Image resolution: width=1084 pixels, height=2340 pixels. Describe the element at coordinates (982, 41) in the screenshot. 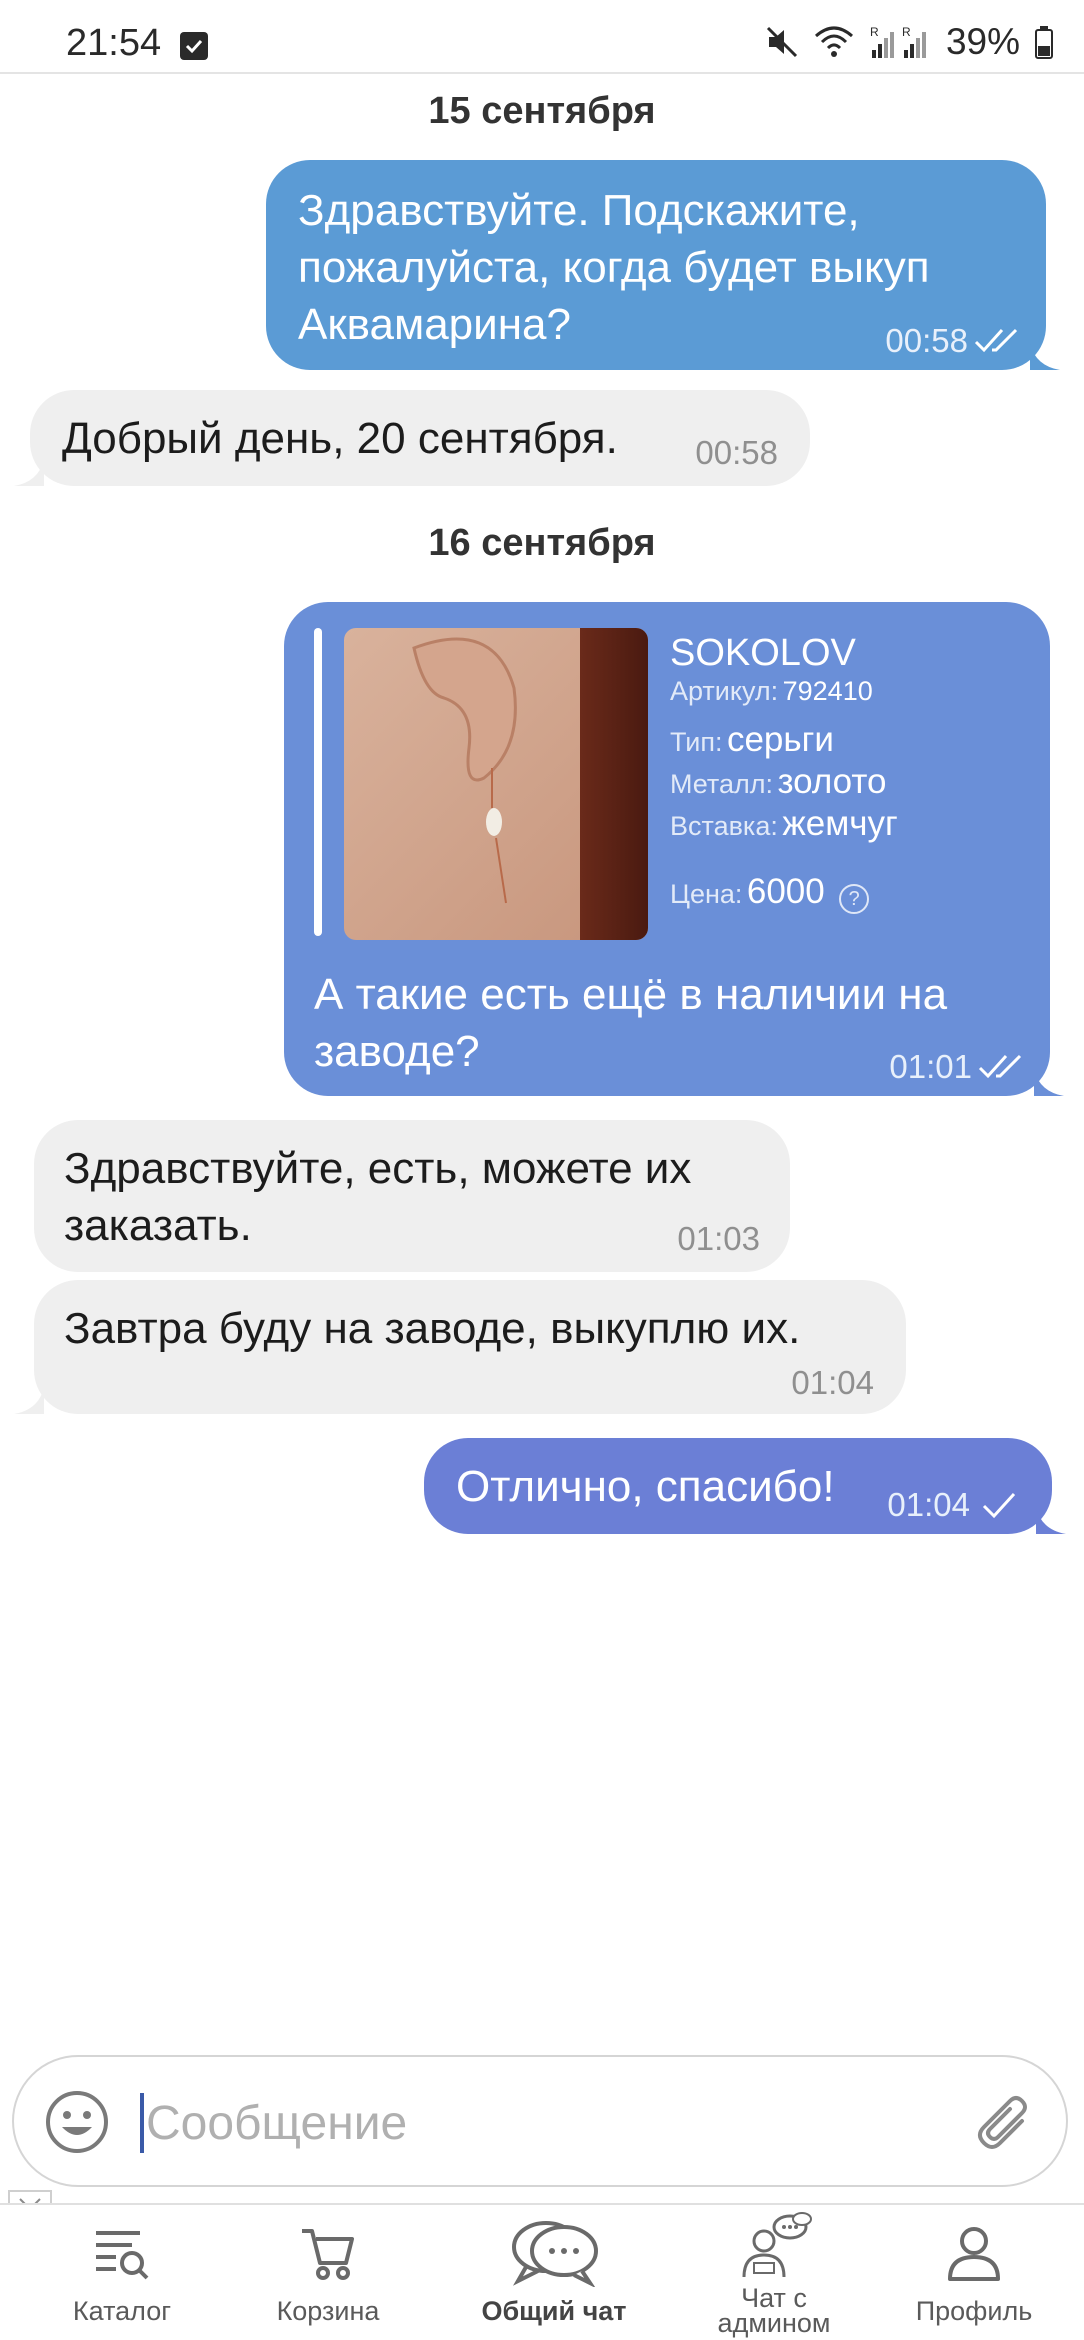

I see `battery-percent: 39%` at that location.